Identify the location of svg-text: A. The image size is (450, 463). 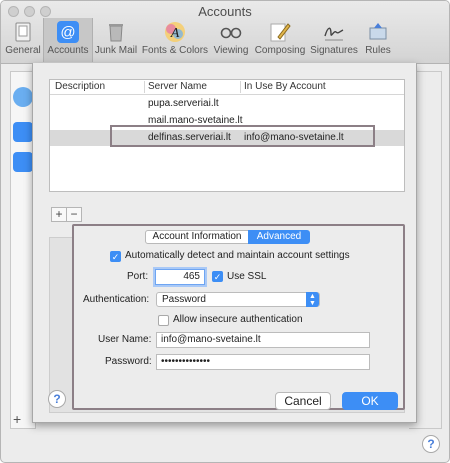
(175, 33).